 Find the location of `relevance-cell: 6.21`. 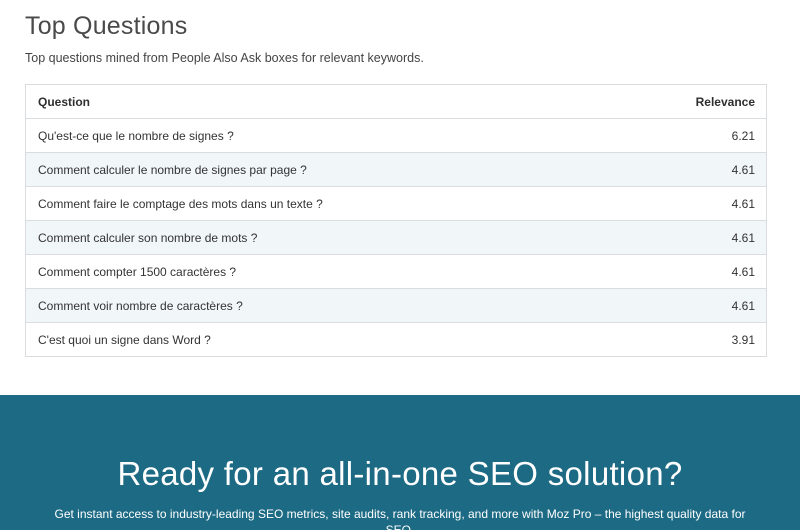

relevance-cell: 6.21 is located at coordinates (688, 135).